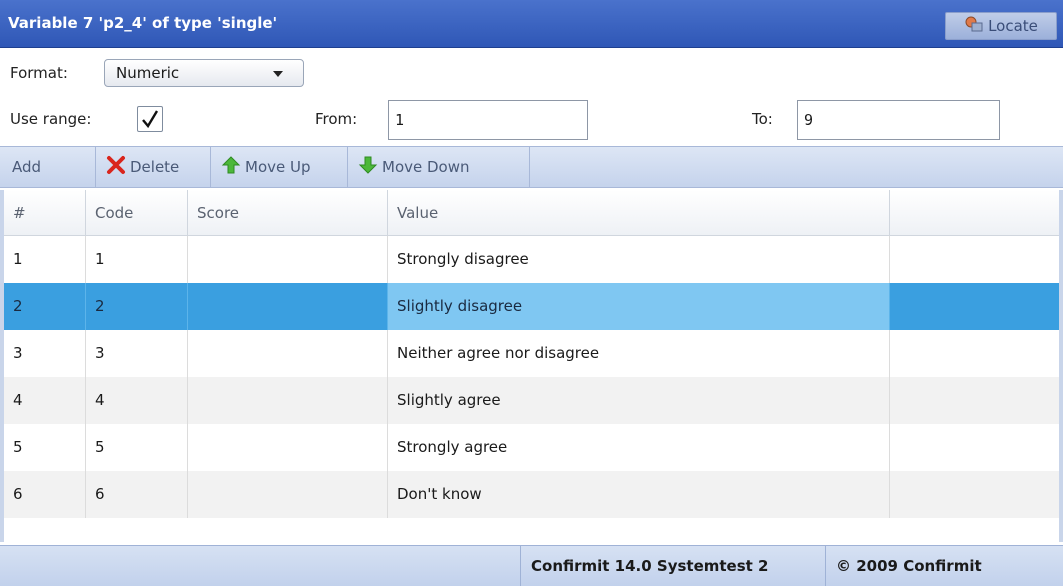 The height and width of the screenshot is (586, 1063). What do you see at coordinates (45, 306) in the screenshot?
I see `row-number: 2` at bounding box center [45, 306].